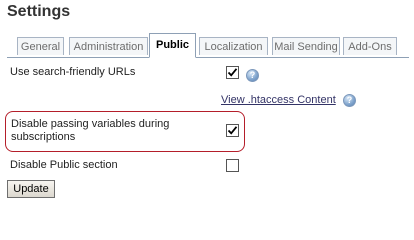  I want to click on tab-add-ons: Add-Ons, so click(370, 46).